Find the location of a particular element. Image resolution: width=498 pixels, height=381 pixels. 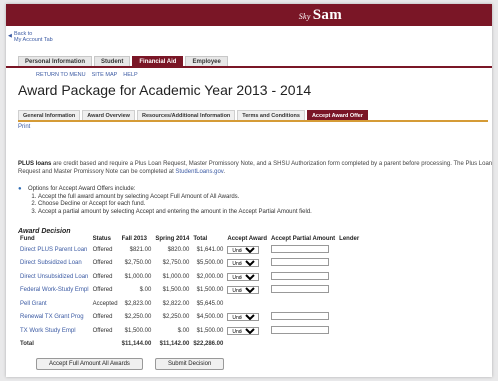

spring-cell: $2,750.00 is located at coordinates (176, 263).